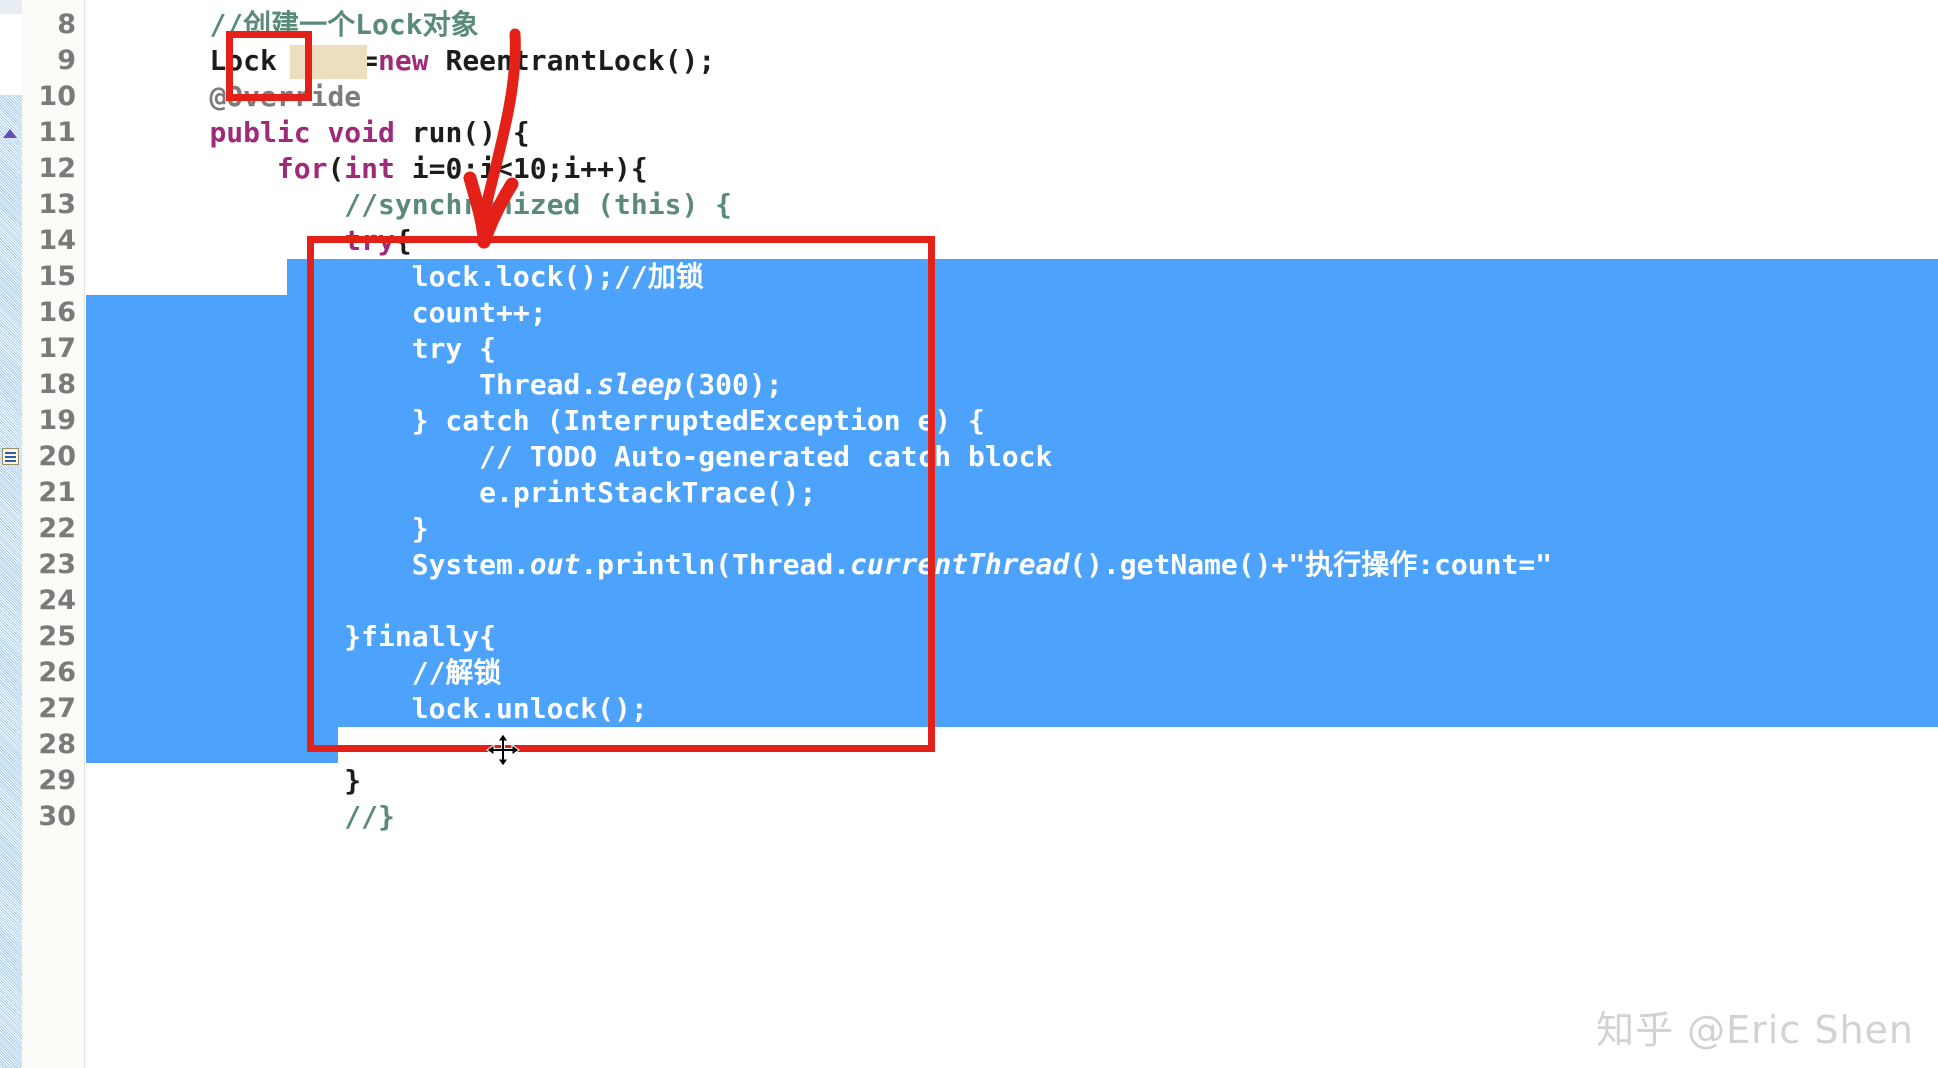  I want to click on line-number: 18, so click(57, 384).